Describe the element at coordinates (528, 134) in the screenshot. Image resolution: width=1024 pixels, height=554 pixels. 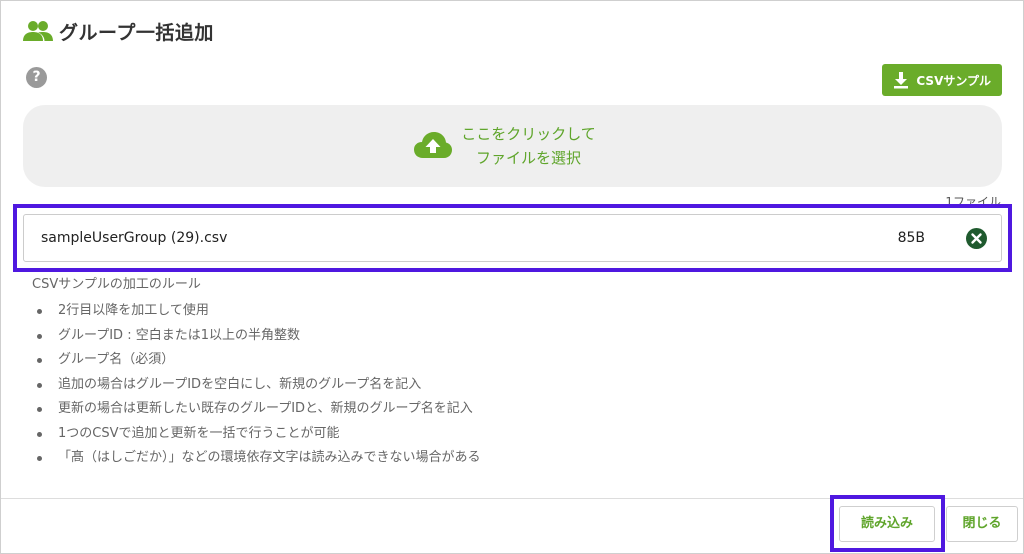
I see `dropzone-line-1: ここをクリックして` at that location.